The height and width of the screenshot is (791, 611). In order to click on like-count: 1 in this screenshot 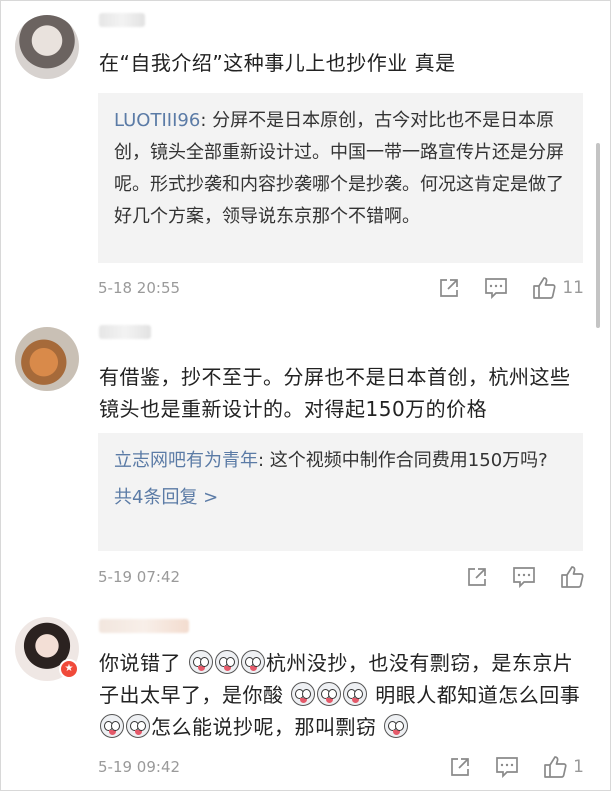, I will do `click(578, 767)`.